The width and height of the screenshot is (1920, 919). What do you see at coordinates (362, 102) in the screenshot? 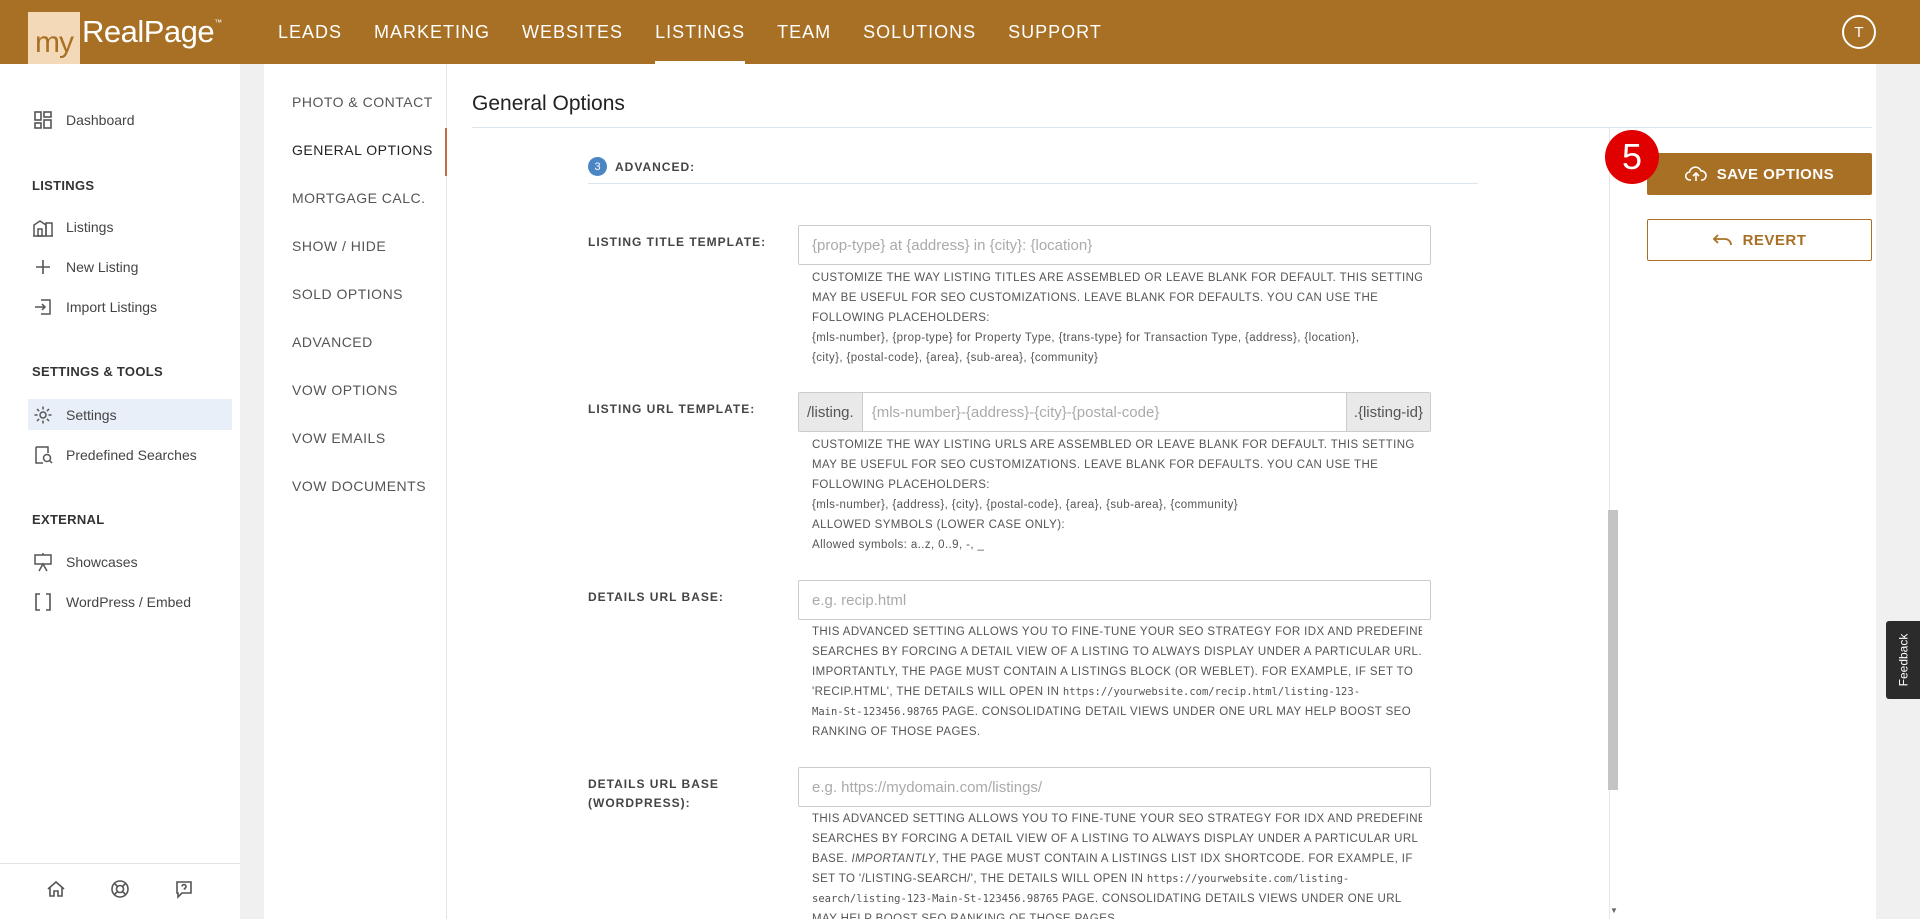
I see `tab-photo-contact: PHOTO & CONTACT` at bounding box center [362, 102].